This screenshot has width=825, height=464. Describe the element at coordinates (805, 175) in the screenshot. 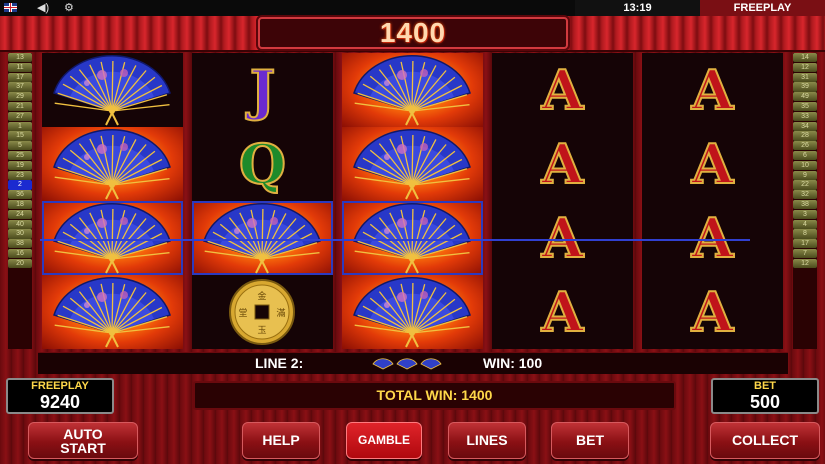

I see `line-number: 9` at that location.